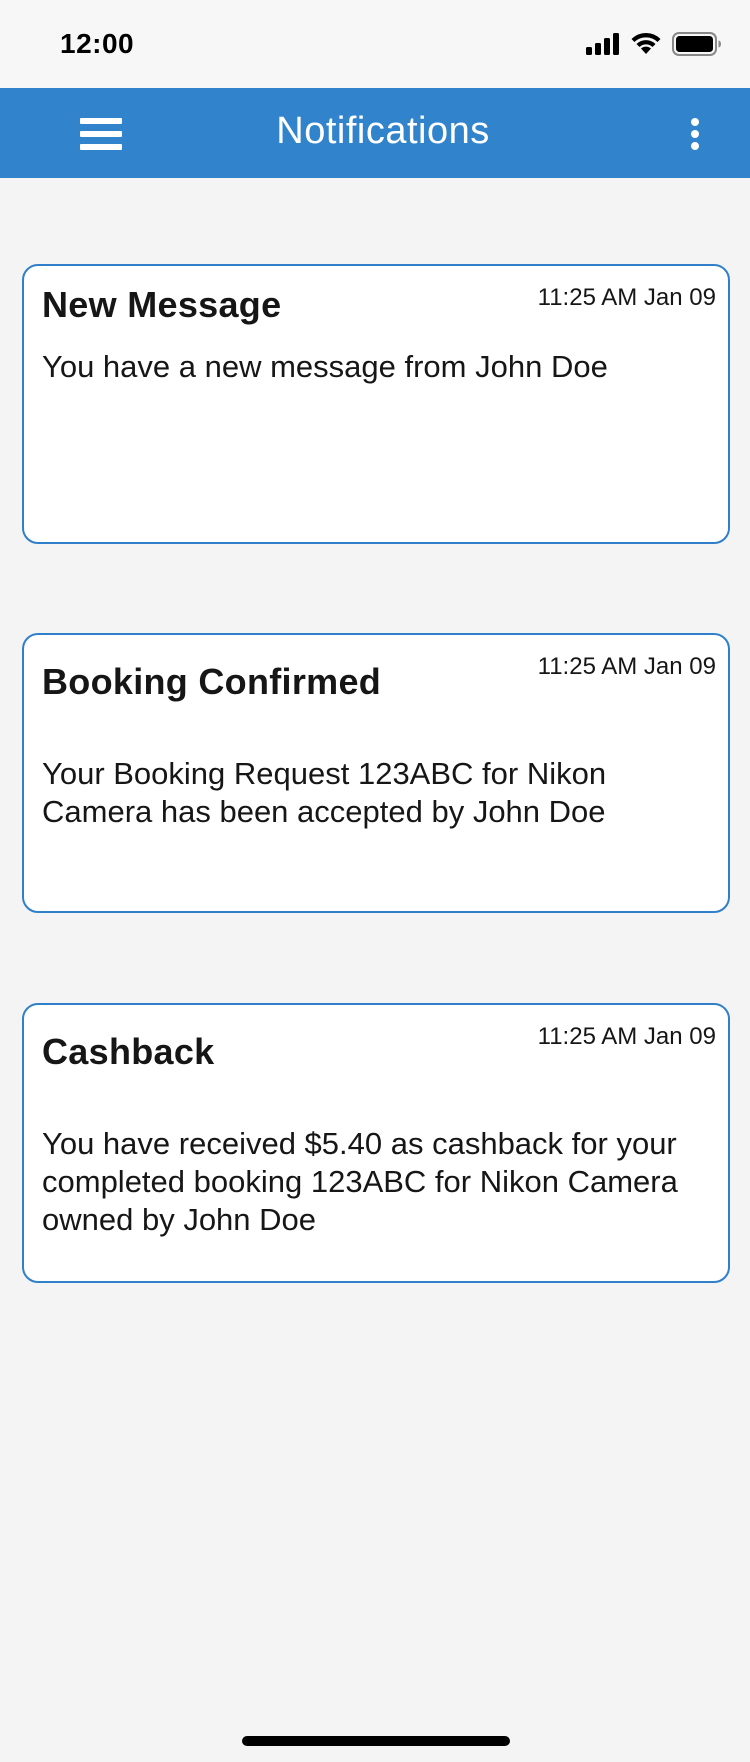 The width and height of the screenshot is (750, 1762). Describe the element at coordinates (375, 44) in the screenshot. I see `status-bar: 12:00` at that location.